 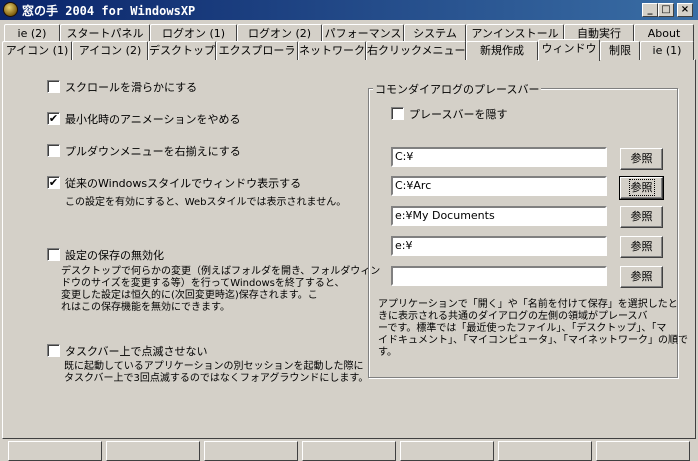 I want to click on tab-context-menu: 右クリックメニュー, so click(x=416, y=50).